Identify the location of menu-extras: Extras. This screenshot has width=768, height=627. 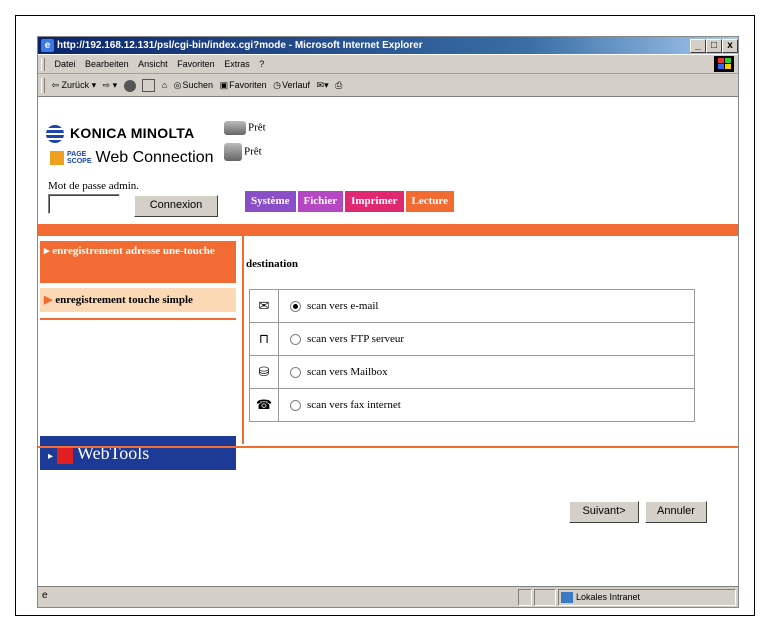
(237, 64).